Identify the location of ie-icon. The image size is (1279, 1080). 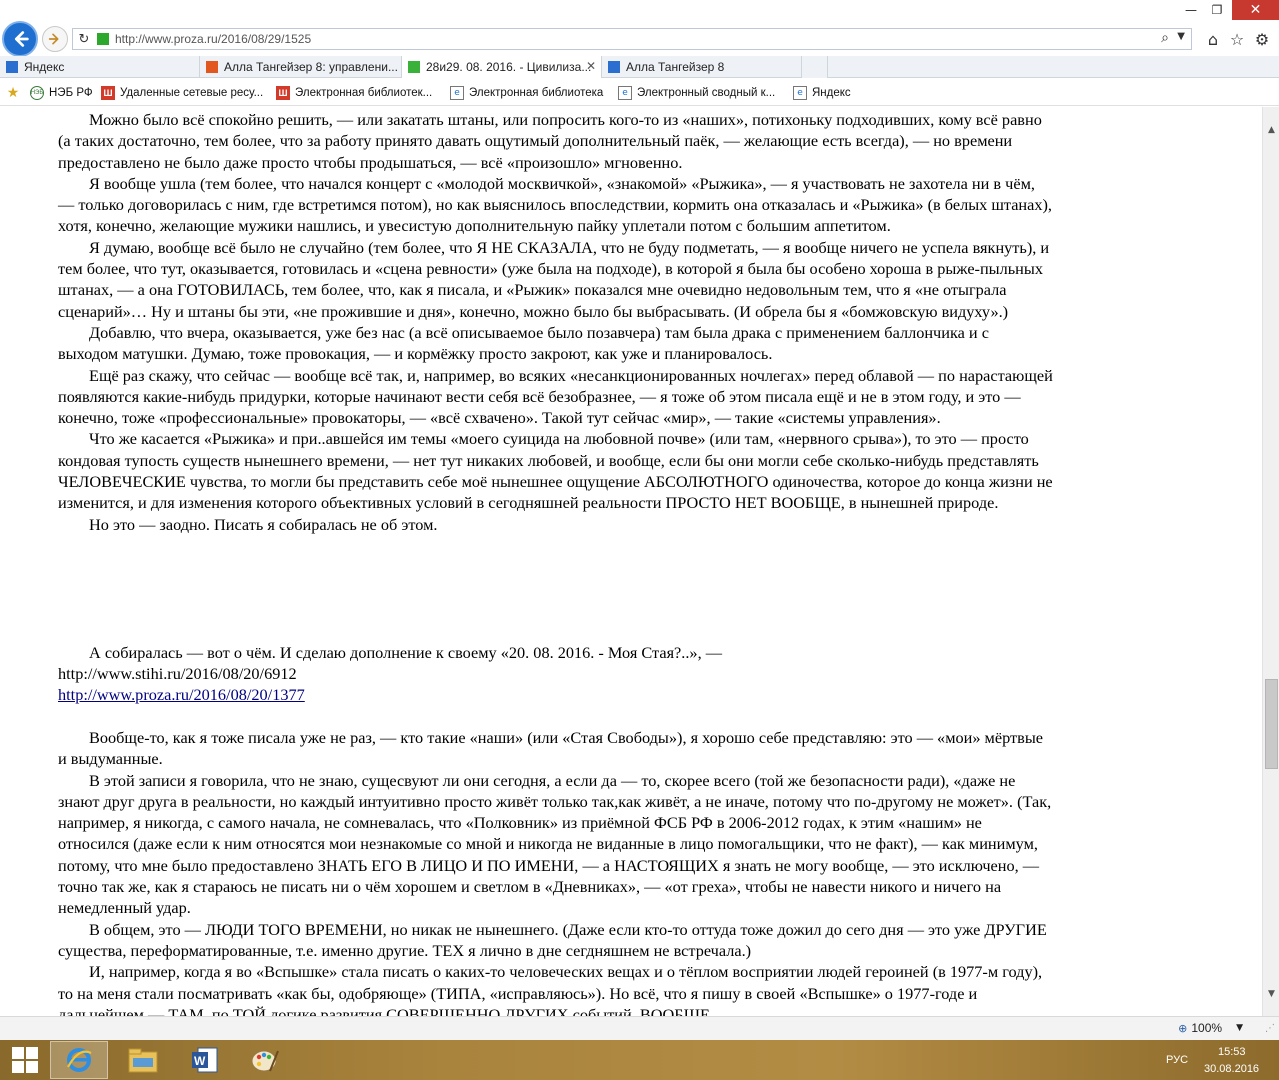
(79, 1060).